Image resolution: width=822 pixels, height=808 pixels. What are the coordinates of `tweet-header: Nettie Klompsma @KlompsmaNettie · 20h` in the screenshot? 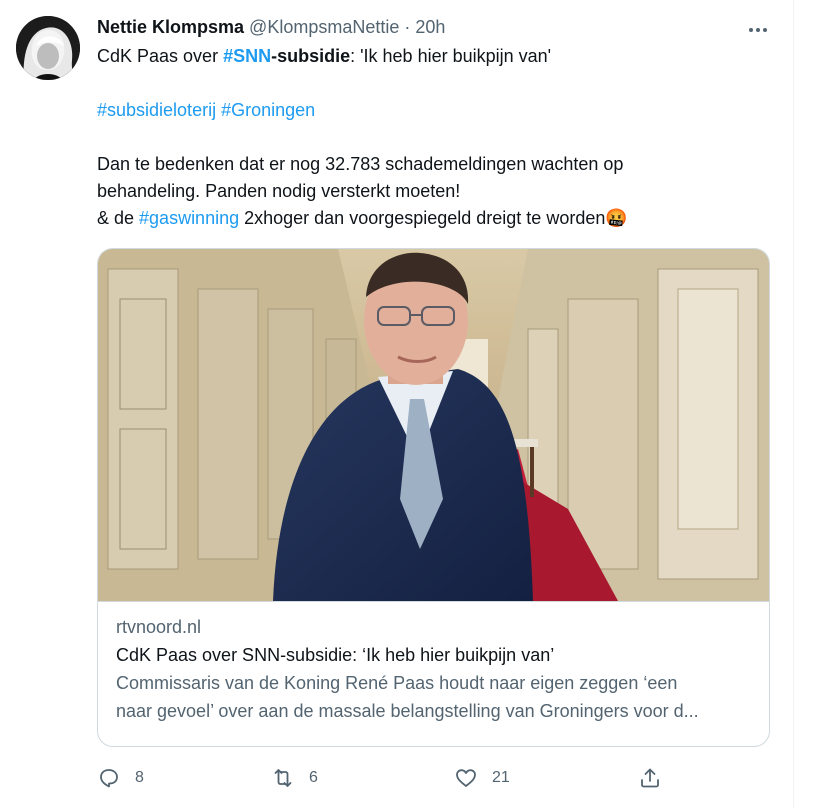 It's located at (271, 27).